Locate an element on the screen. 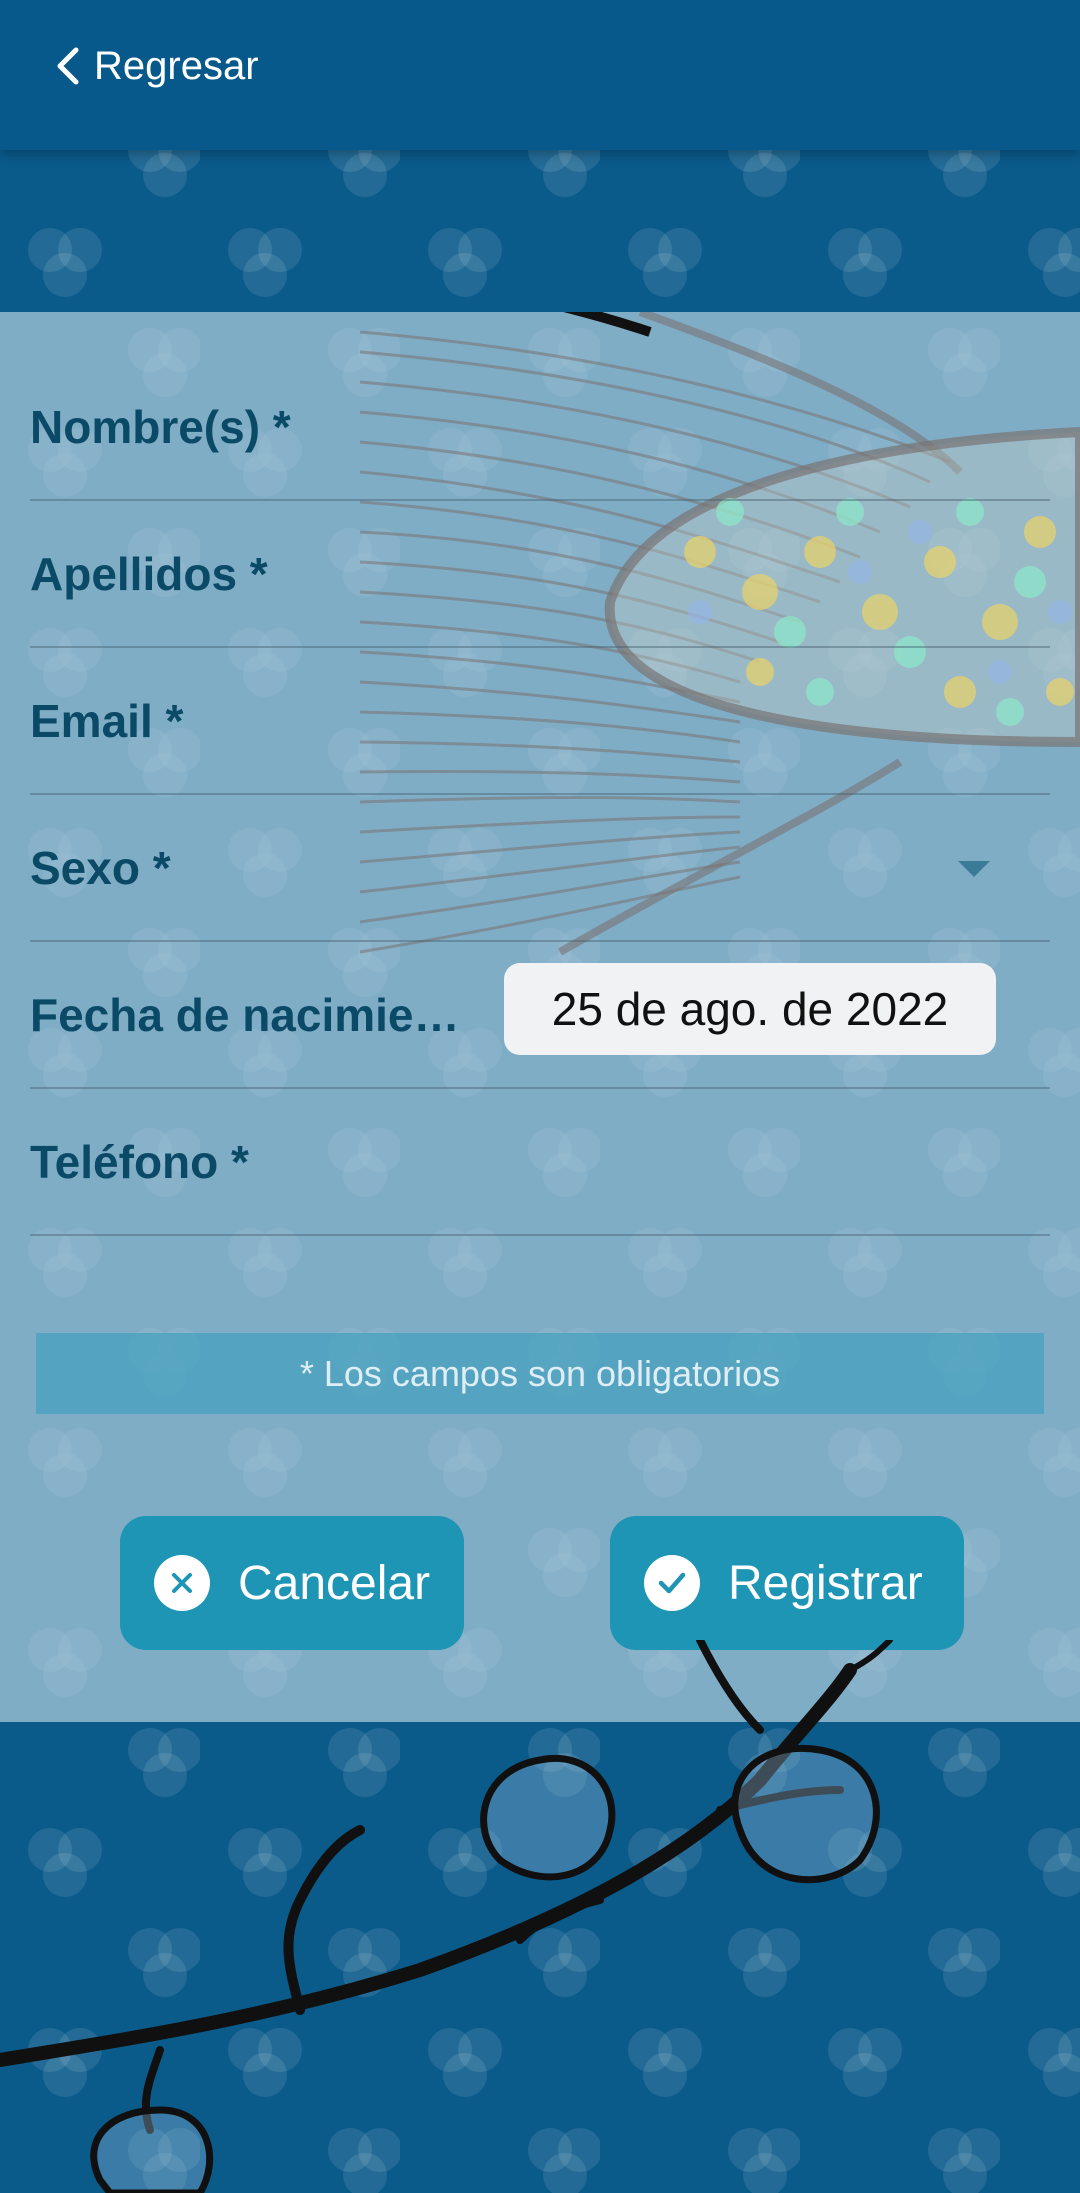  field-label-telefono: Teléfono * is located at coordinates (139, 1161).